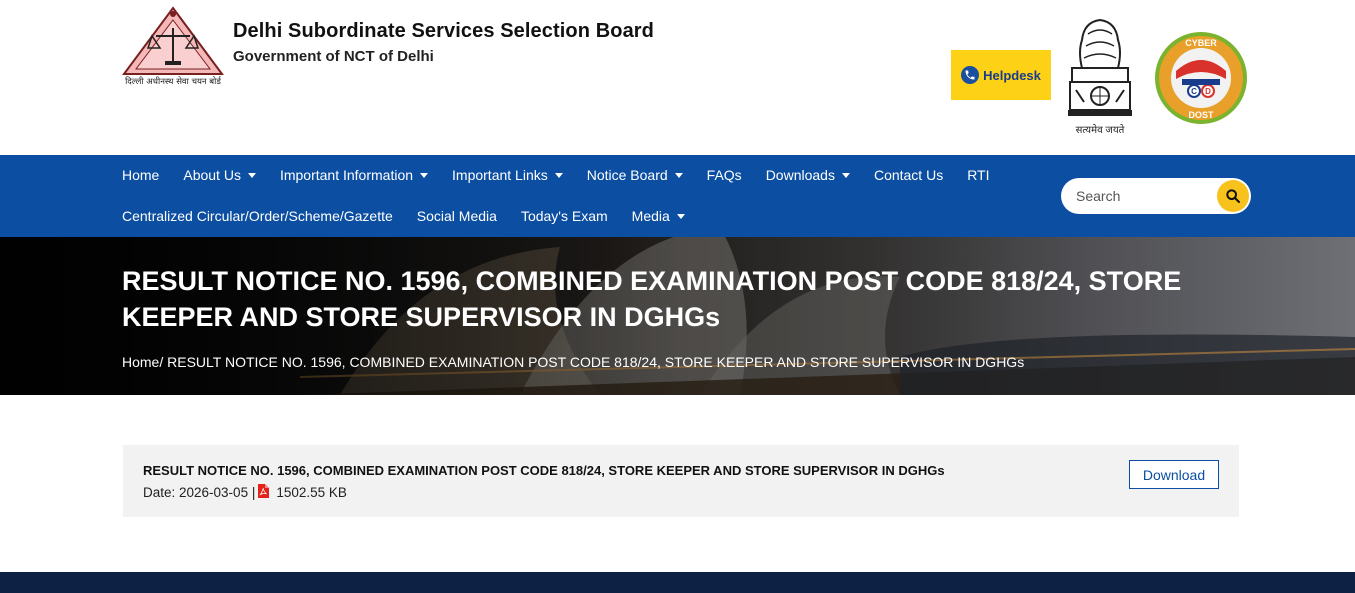  I want to click on helpdesk-label: Helpdesk, so click(1012, 75).